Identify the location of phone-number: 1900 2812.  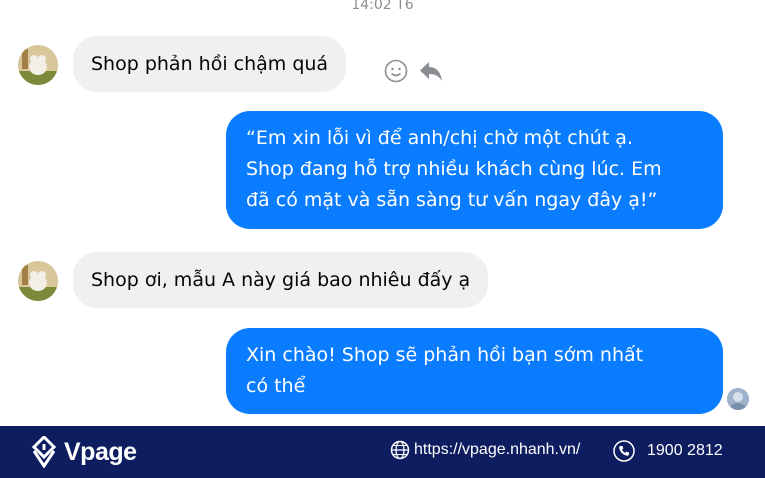
(685, 450).